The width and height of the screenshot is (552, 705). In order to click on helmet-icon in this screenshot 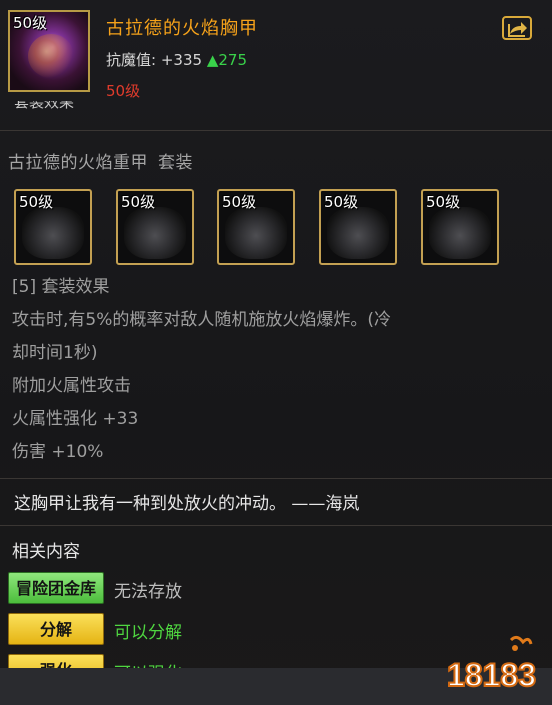, I will do `click(53, 233)`.